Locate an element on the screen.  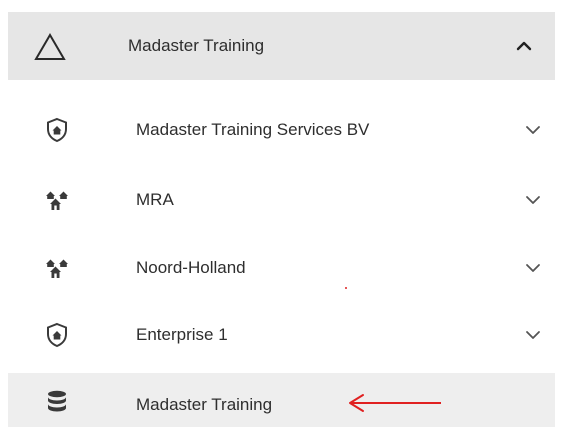
tree-item-madaster-training-selected: Madaster Training is located at coordinates (281, 400).